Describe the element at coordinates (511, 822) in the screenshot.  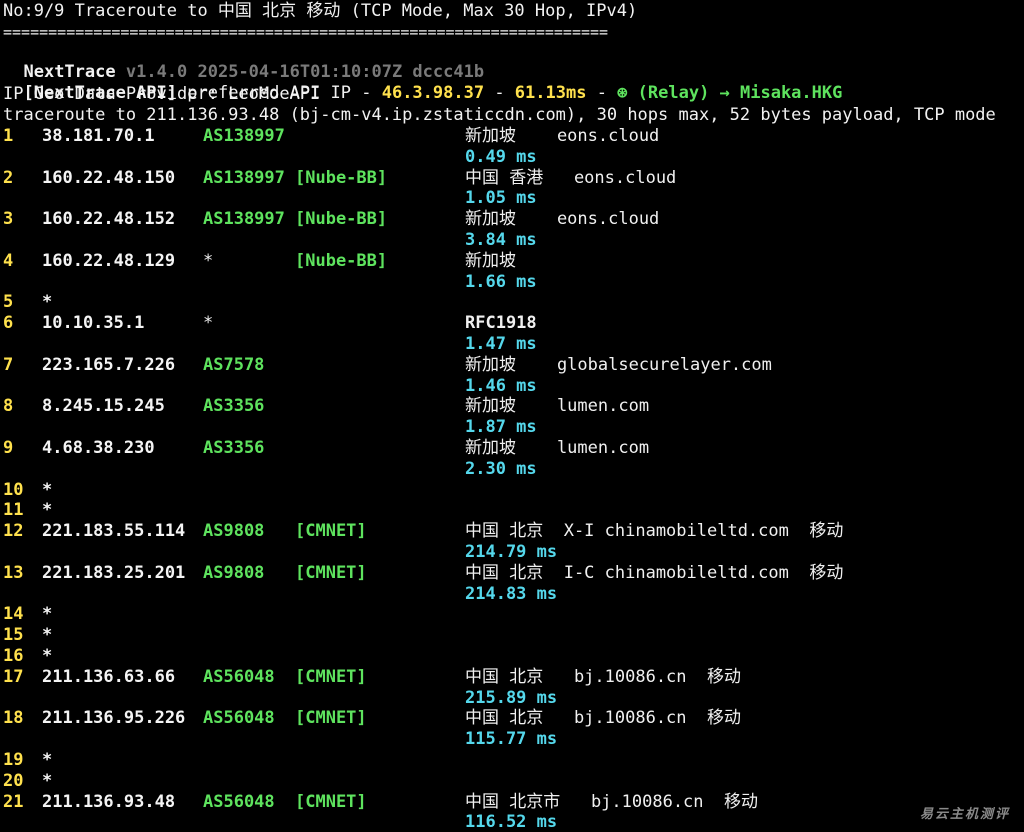
I see `hop-rtt: 116.52 ms` at that location.